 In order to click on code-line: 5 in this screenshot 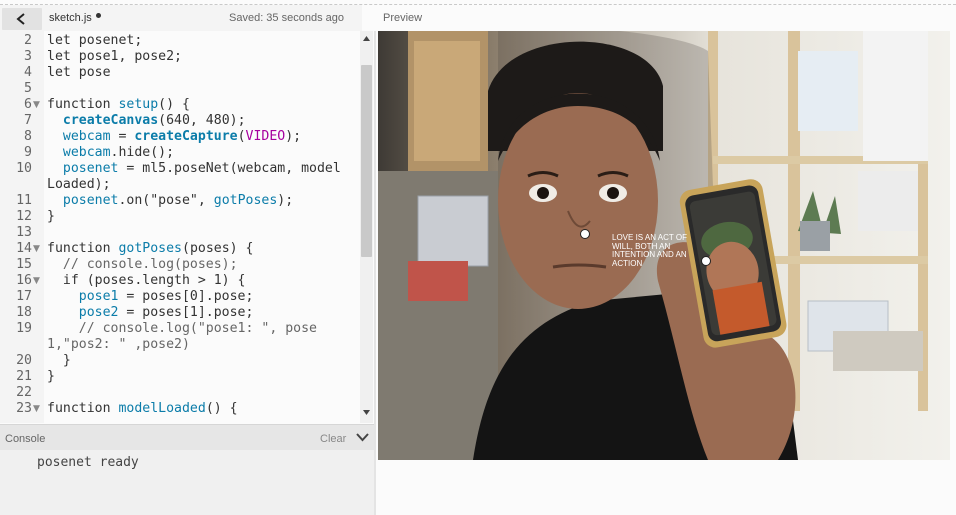, I will do `click(181, 89)`.